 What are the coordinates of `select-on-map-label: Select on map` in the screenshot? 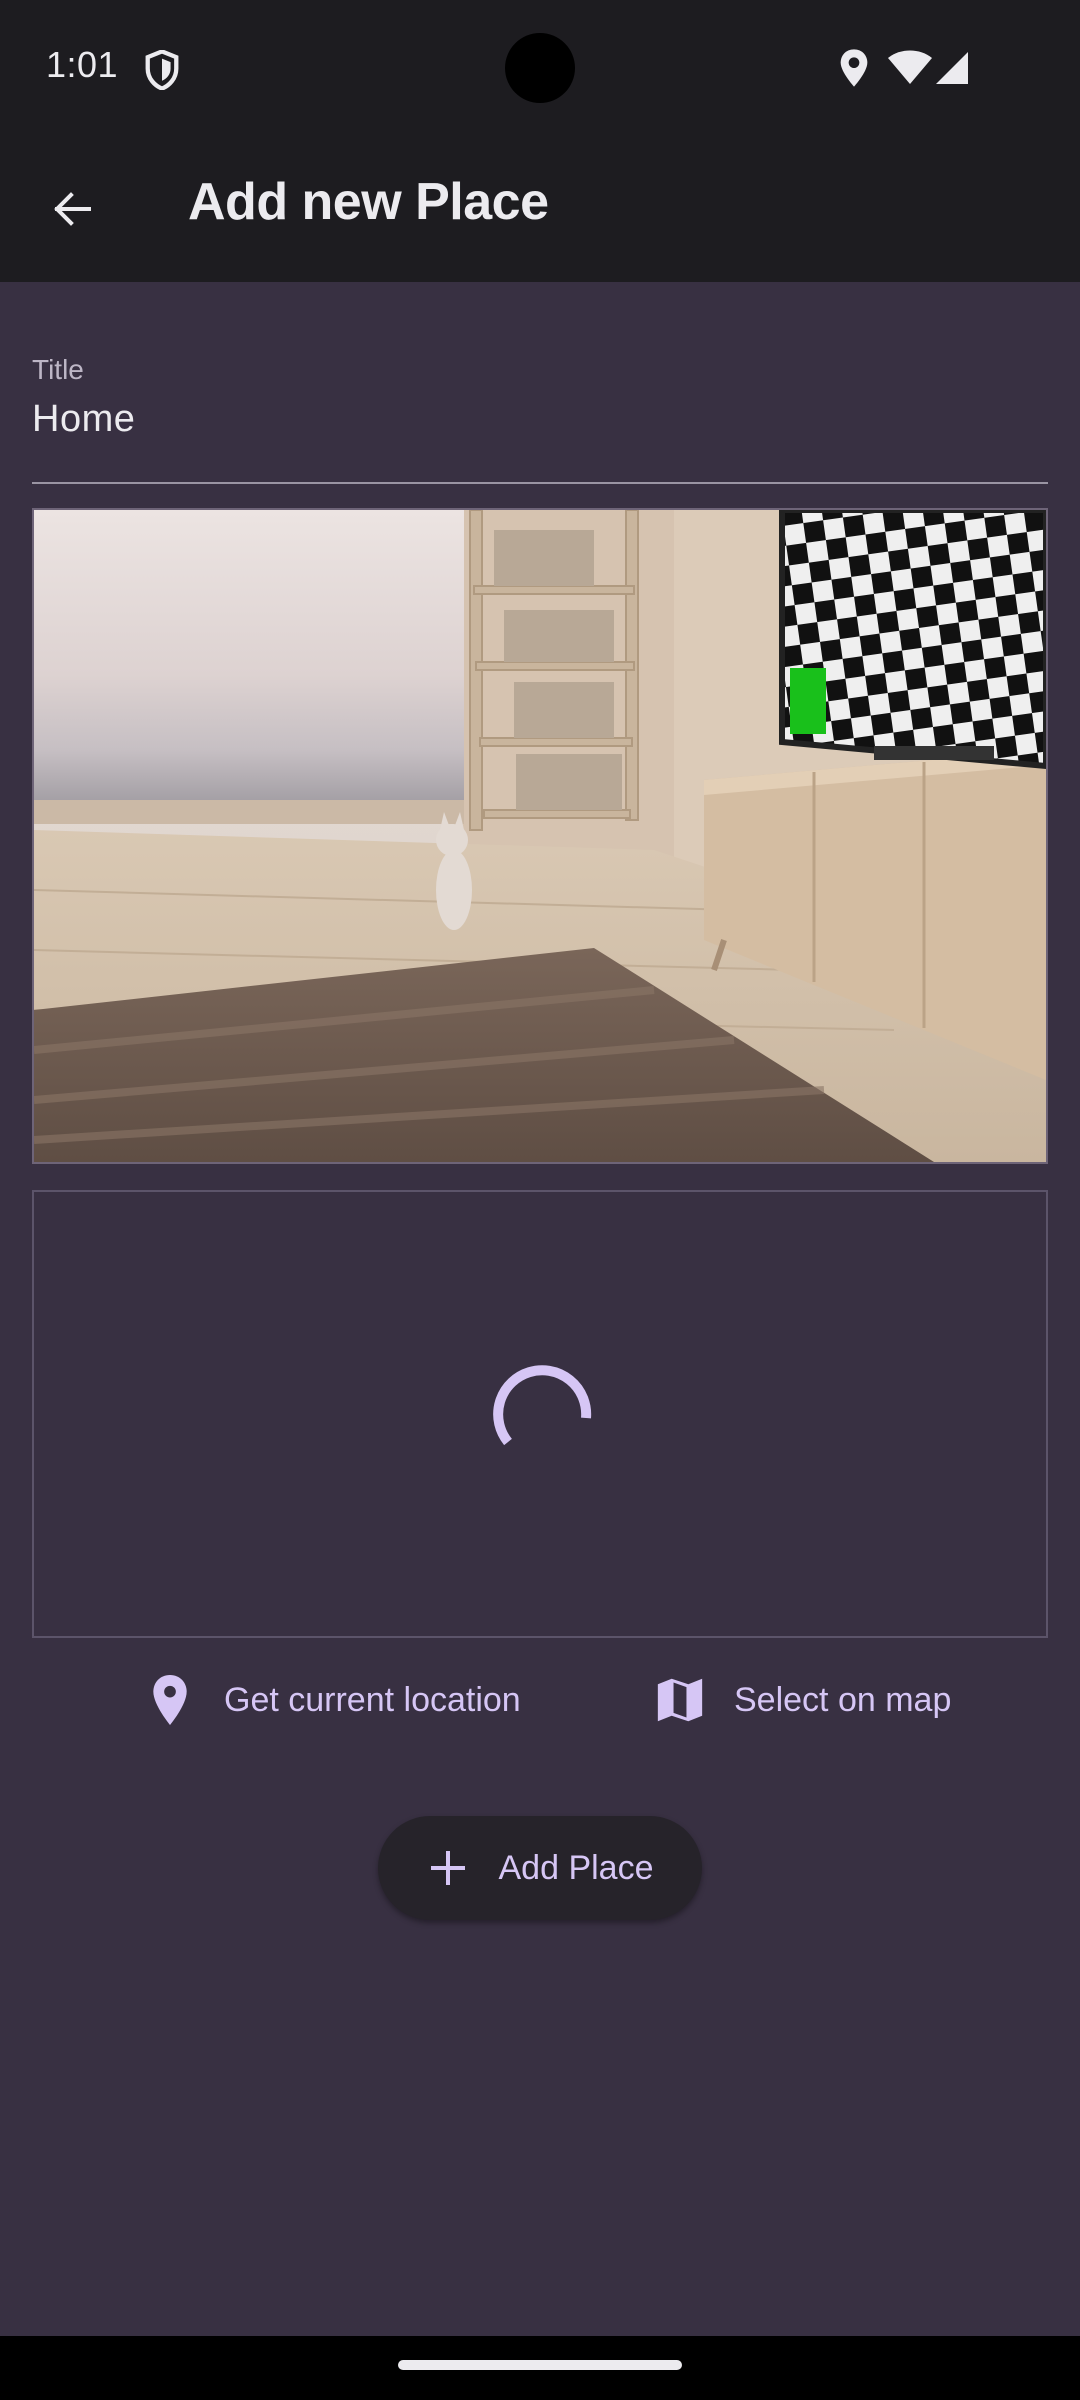 It's located at (843, 1699).